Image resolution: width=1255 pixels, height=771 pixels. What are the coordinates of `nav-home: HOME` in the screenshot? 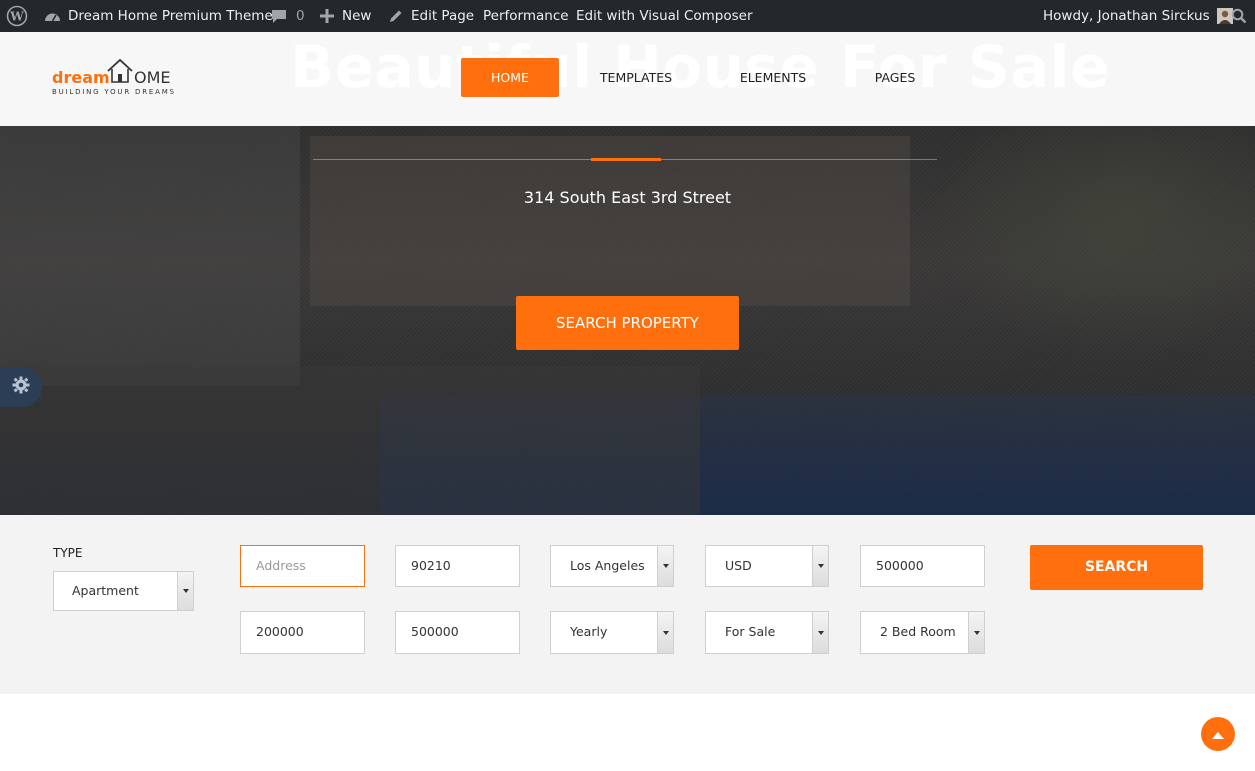 It's located at (510, 77).